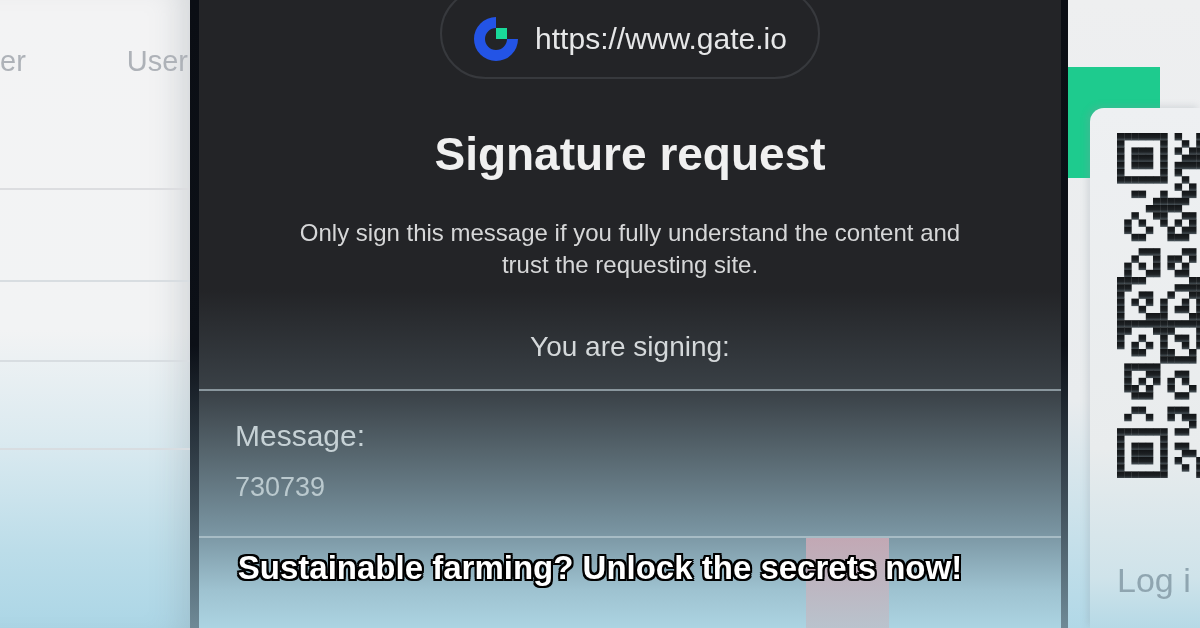 Image resolution: width=1200 pixels, height=628 pixels. I want to click on message-label: Message:, so click(300, 436).